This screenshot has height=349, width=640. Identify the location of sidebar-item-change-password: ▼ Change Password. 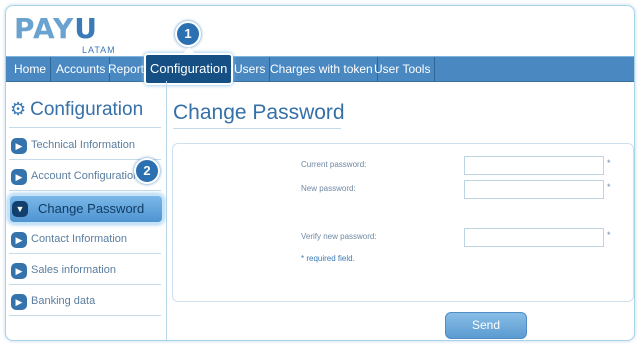
(86, 209).